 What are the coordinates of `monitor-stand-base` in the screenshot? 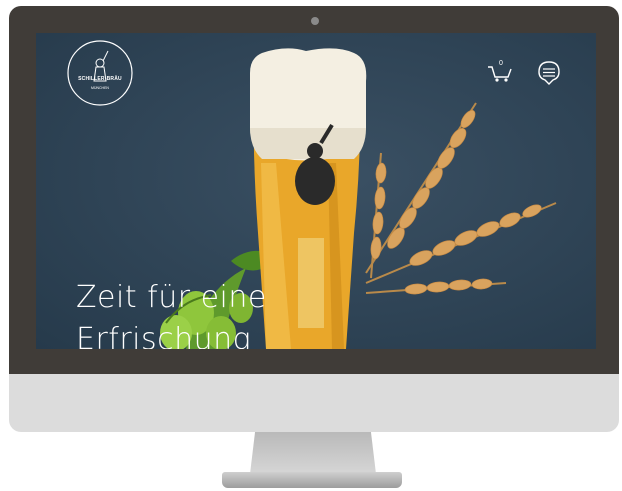 It's located at (312, 480).